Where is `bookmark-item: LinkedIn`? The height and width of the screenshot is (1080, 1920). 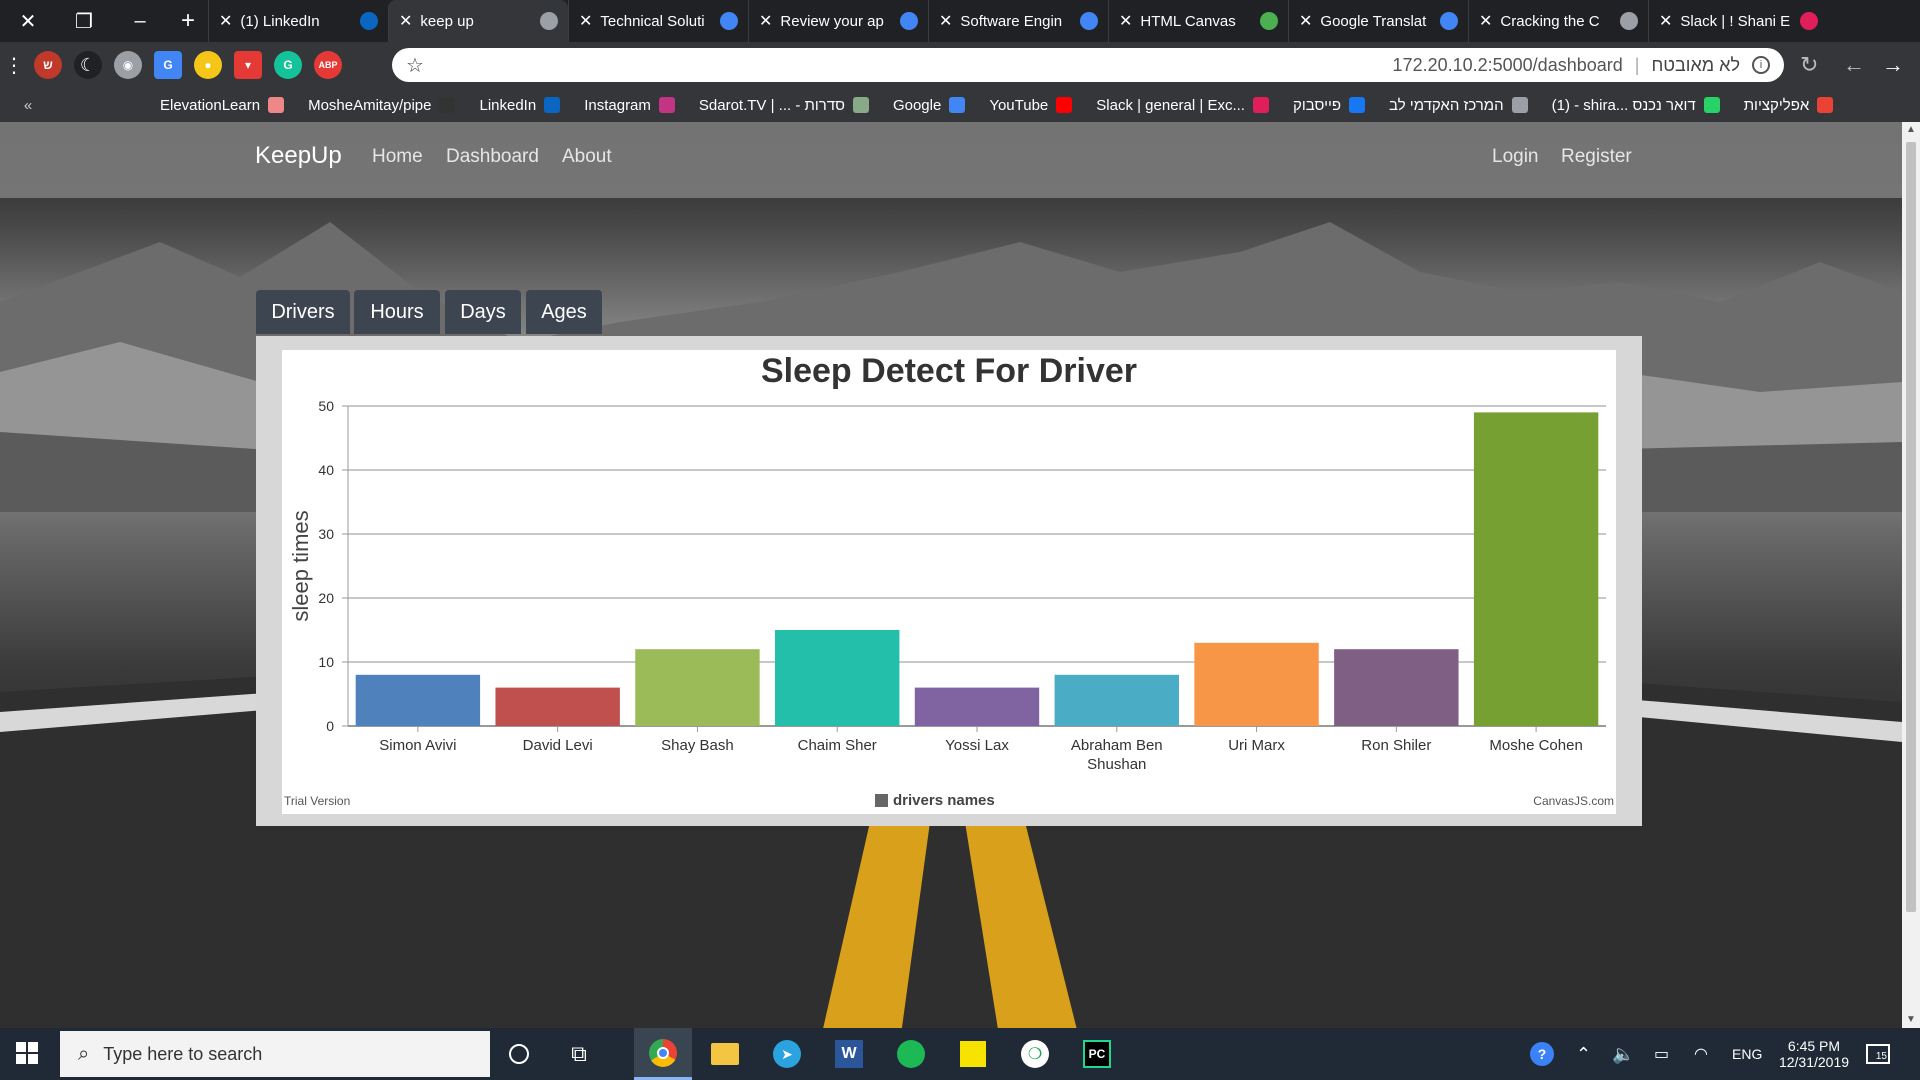 bookmark-item: LinkedIn is located at coordinates (520, 105).